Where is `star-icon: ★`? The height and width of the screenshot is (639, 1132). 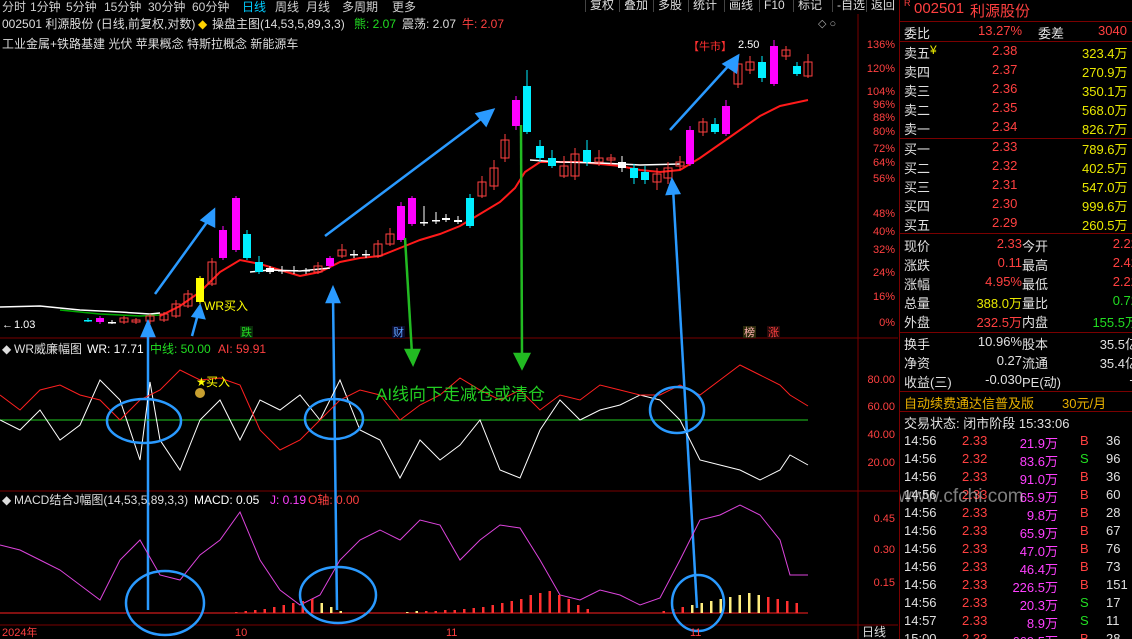 star-icon: ★ is located at coordinates (201, 382).